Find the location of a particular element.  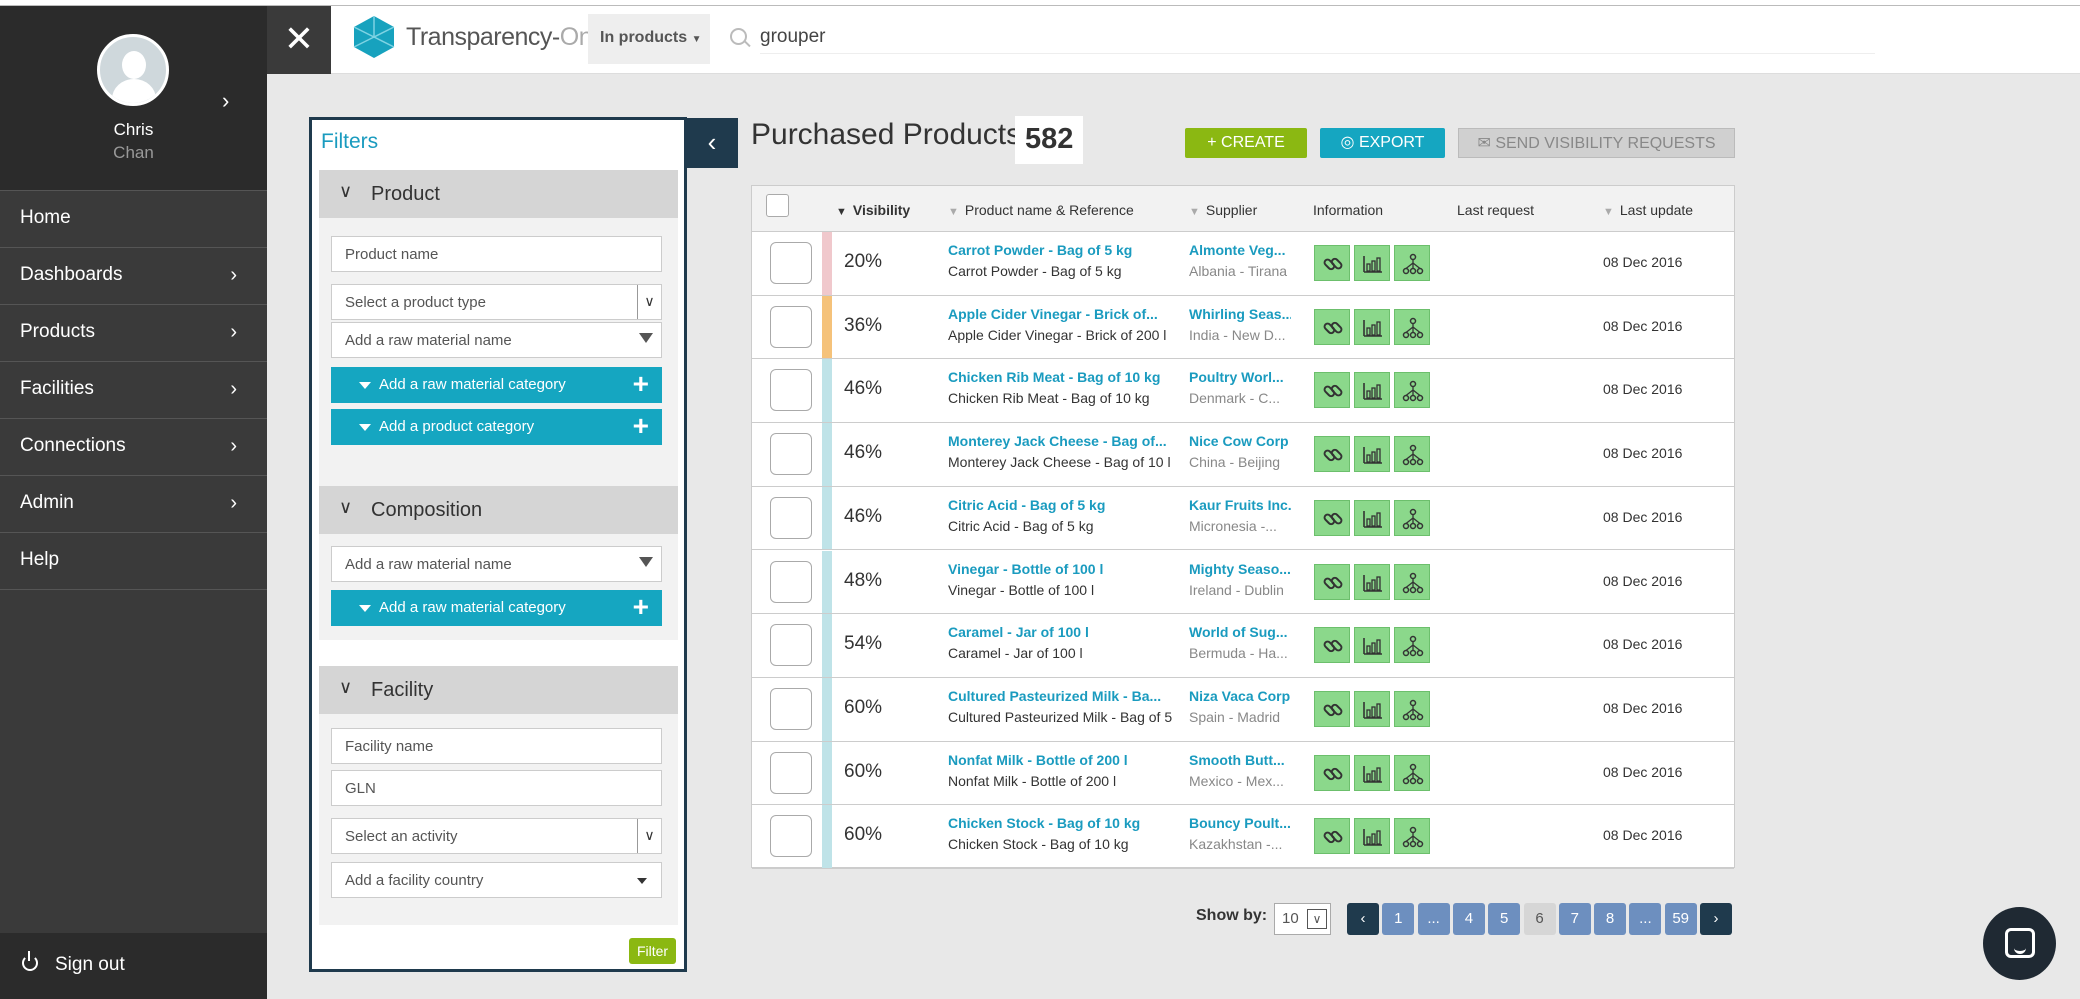

sidebar-item-admin: Admin › is located at coordinates (133, 504).